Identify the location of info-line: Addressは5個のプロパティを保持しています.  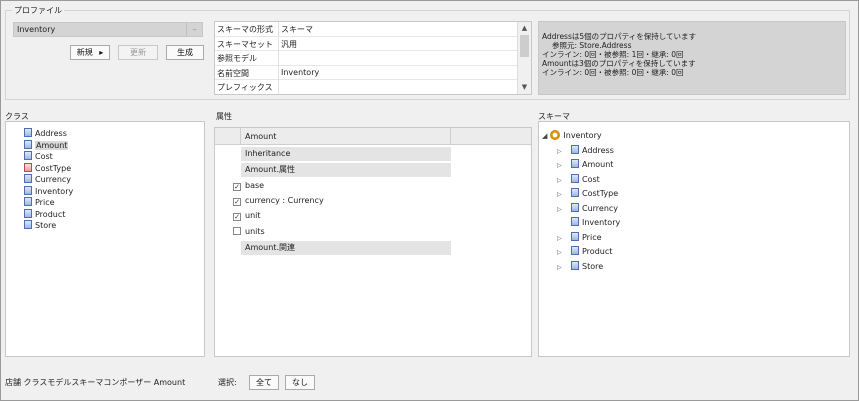
(619, 36).